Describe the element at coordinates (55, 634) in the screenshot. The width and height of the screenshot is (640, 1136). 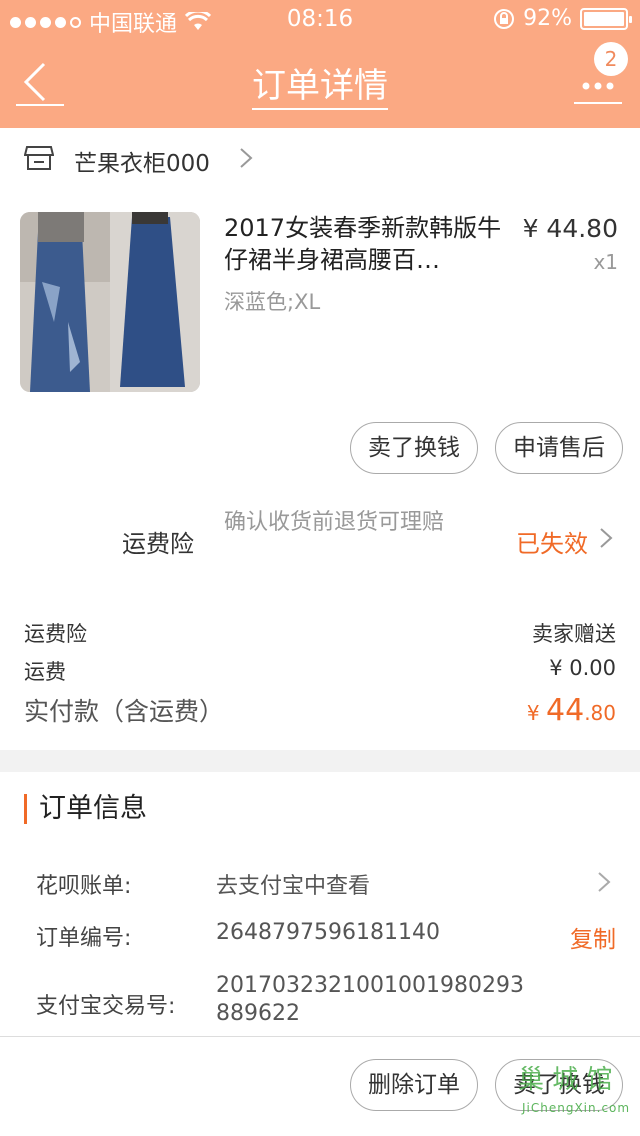
I see `fee-insurance-label: 运费险` at that location.